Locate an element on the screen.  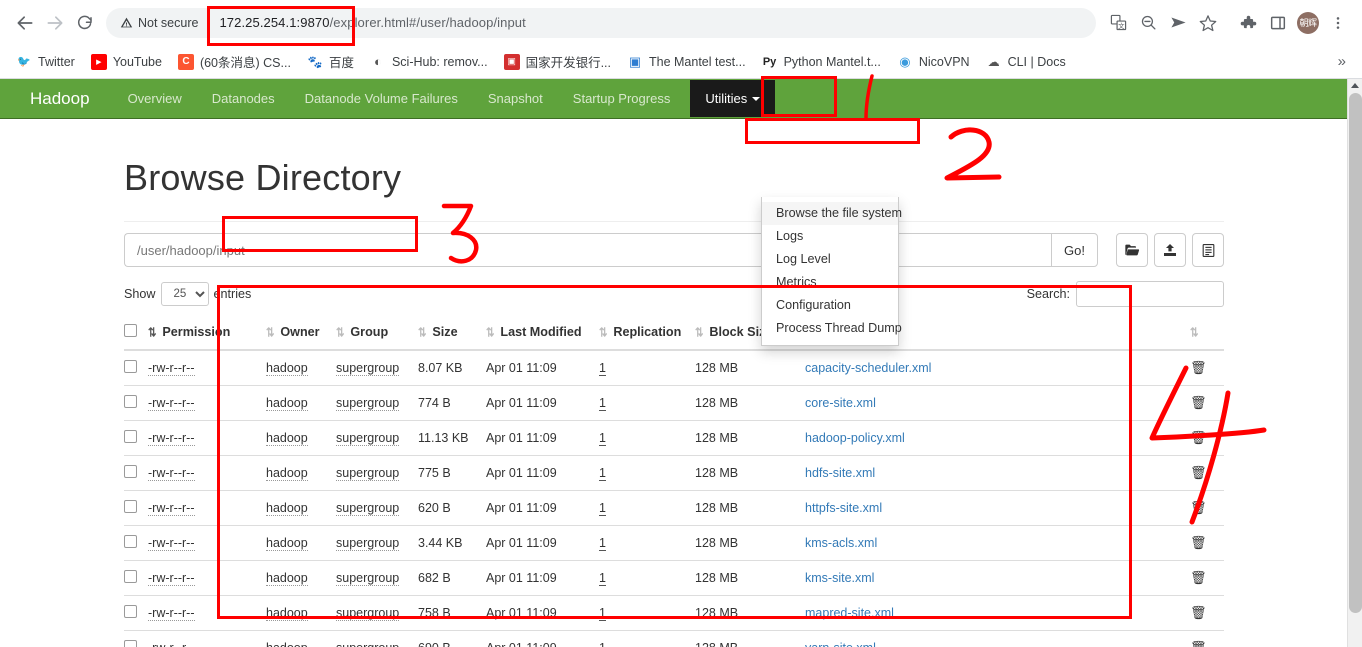
bookmark-item: ◉ NicoVPN is located at coordinates (933, 62).